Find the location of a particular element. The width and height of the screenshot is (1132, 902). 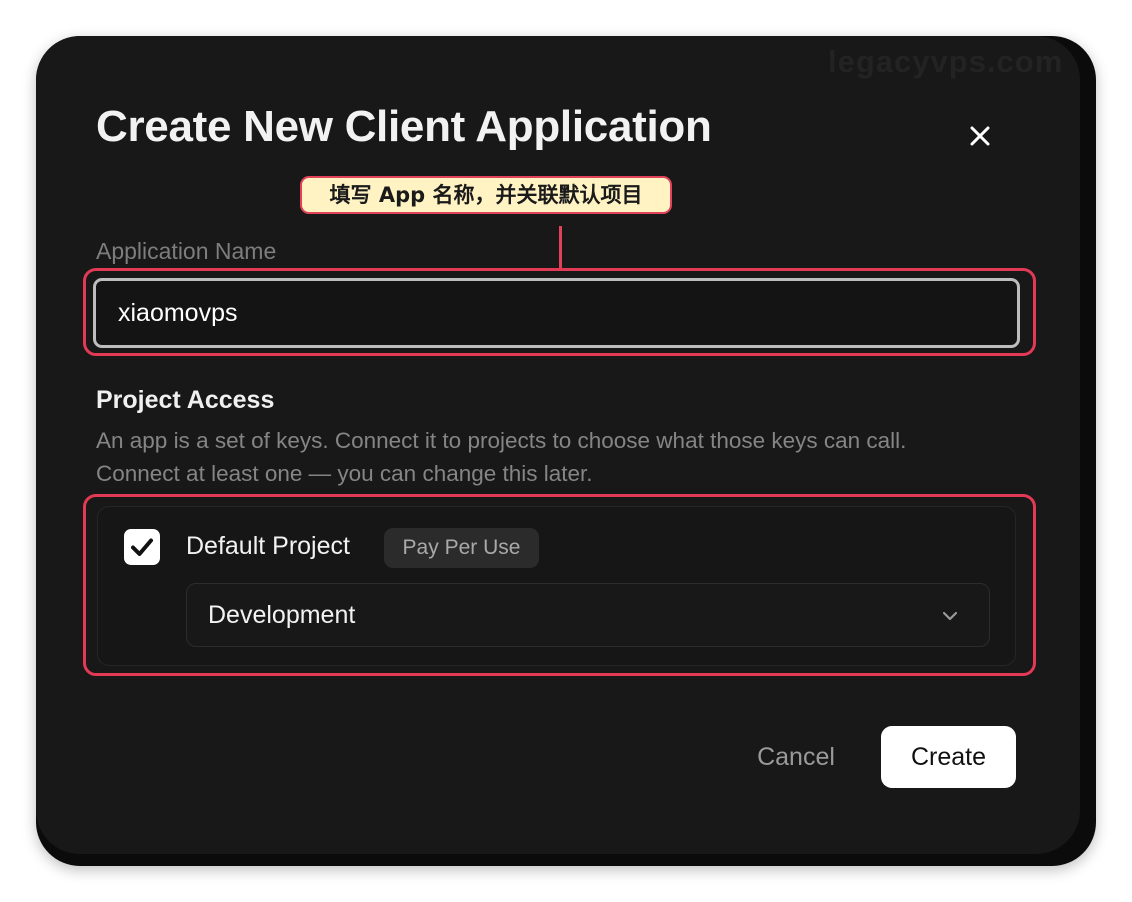

environment-select: Development is located at coordinates (588, 615).